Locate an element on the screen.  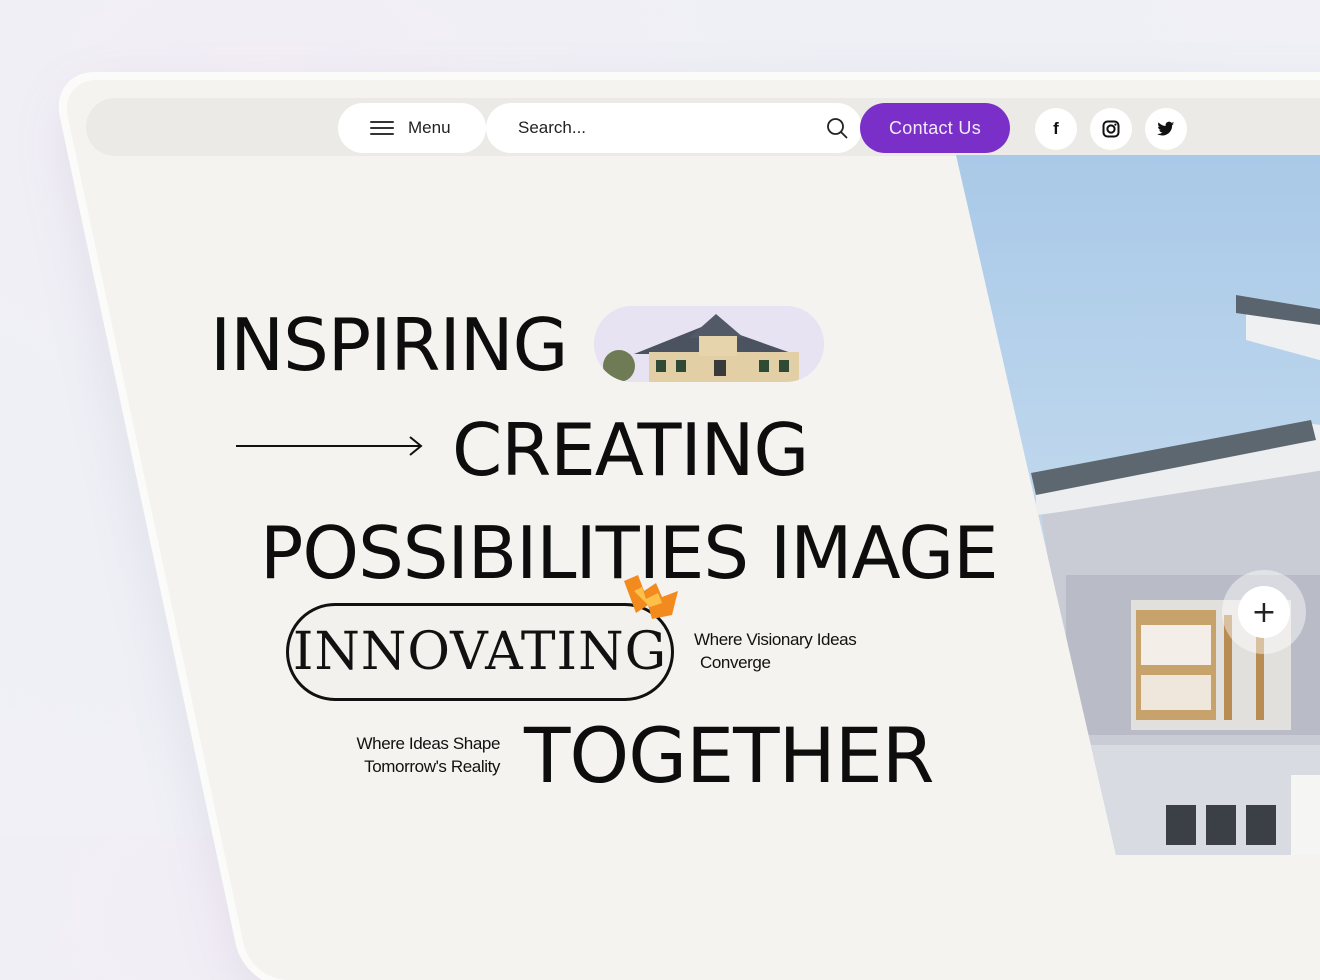
tagline-visionary: Where Visionary Ideas Converge is located at coordinates (775, 651).